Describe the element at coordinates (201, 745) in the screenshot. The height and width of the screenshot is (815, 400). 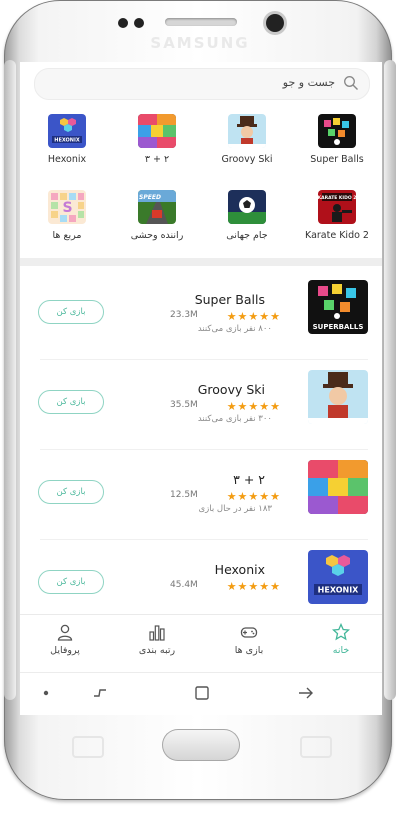
I see `hardware-home-button` at that location.